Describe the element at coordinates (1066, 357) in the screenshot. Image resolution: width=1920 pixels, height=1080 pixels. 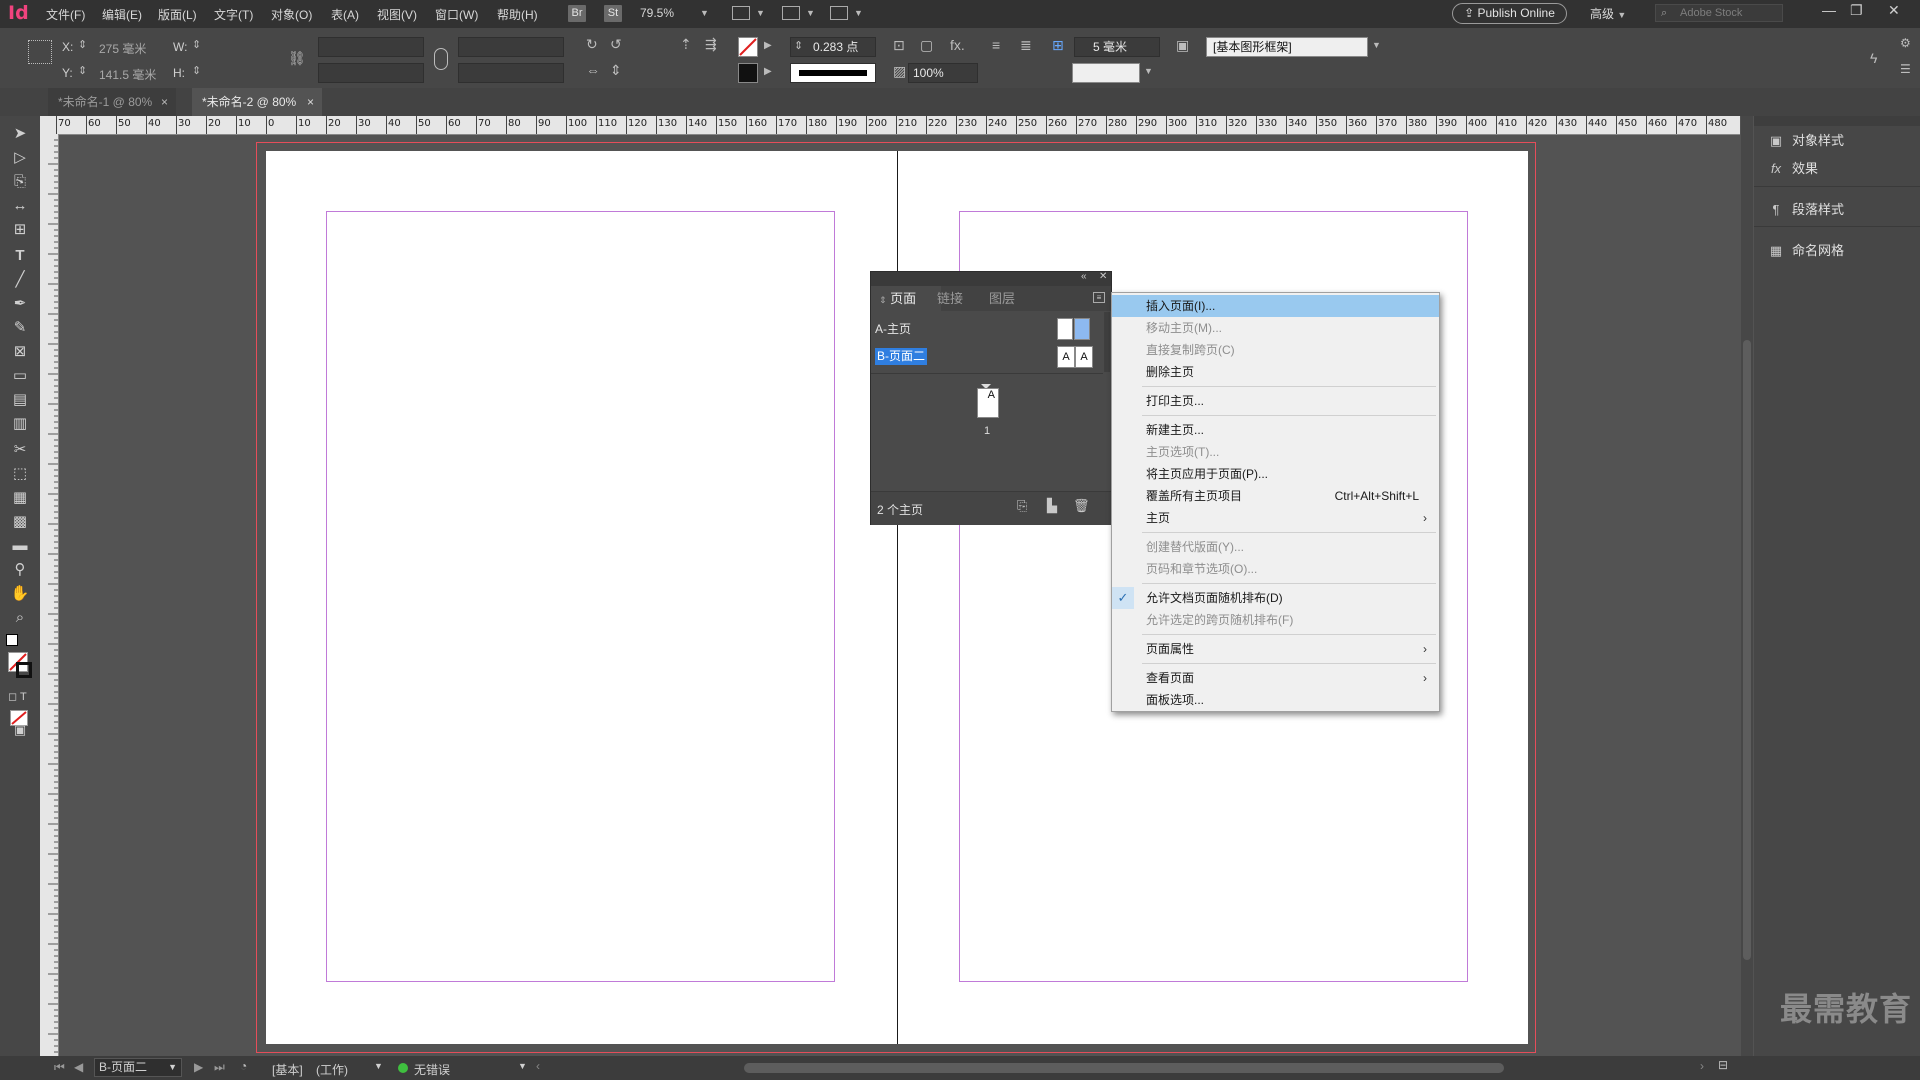
I see `master-b-left-thumb: A` at that location.